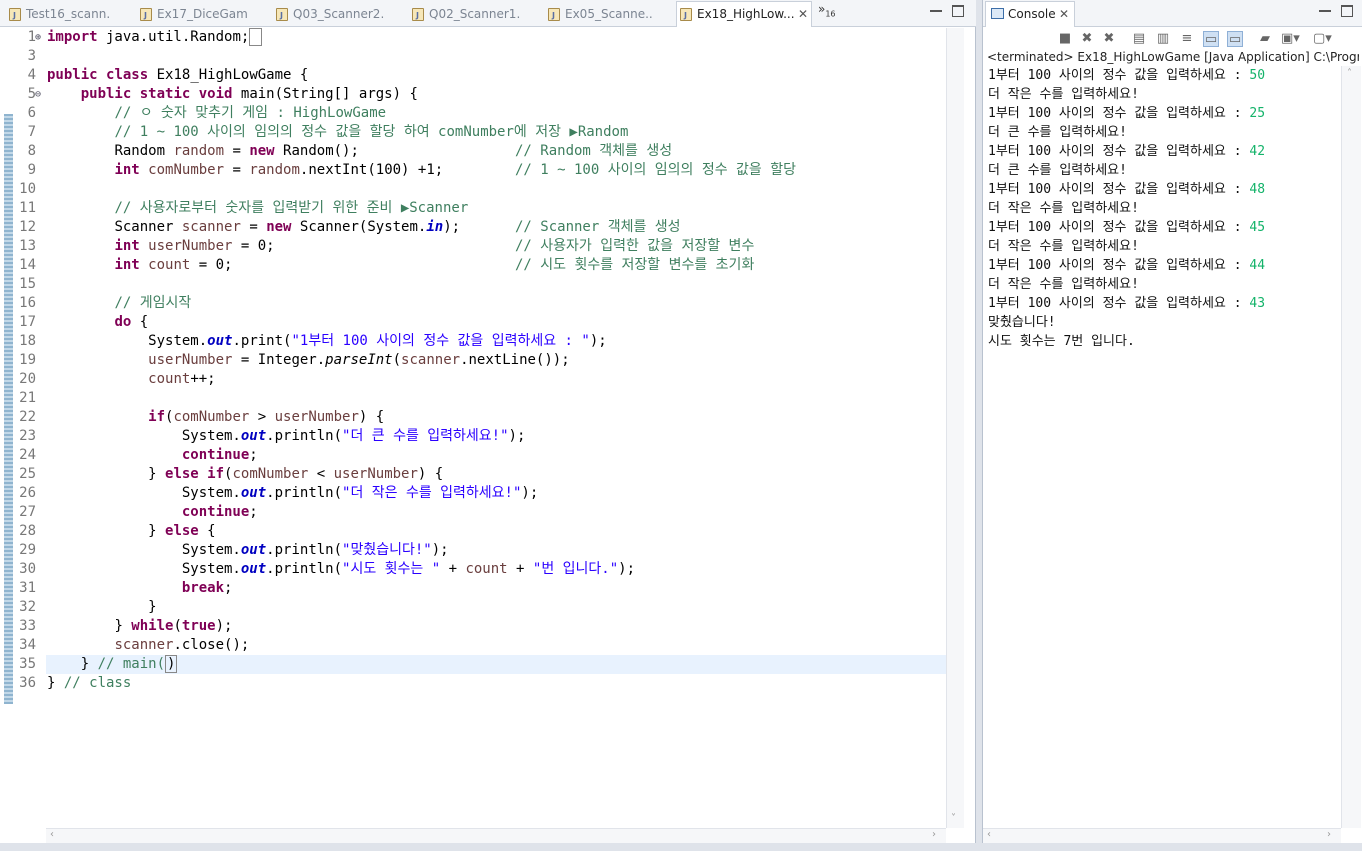 Image resolution: width=1362 pixels, height=851 pixels. What do you see at coordinates (296, 474) in the screenshot?
I see `code-line: } else if(comNumber < userNumber) {` at bounding box center [296, 474].